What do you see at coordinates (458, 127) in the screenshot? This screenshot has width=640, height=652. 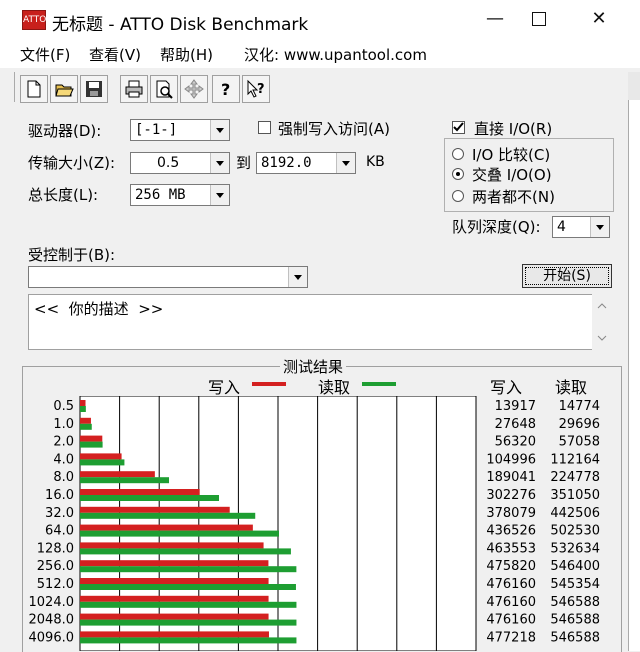 I see `direct-io-checkbox` at bounding box center [458, 127].